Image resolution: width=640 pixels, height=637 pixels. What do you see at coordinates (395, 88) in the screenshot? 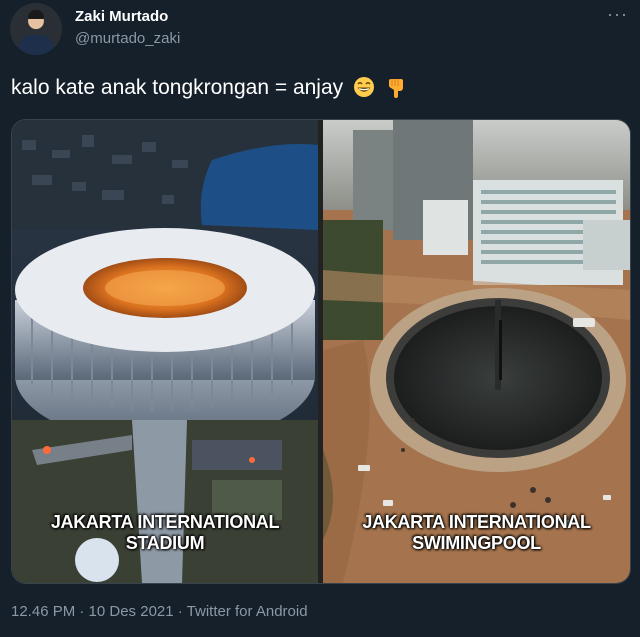
I see `pointing-down-emoji-icon` at bounding box center [395, 88].